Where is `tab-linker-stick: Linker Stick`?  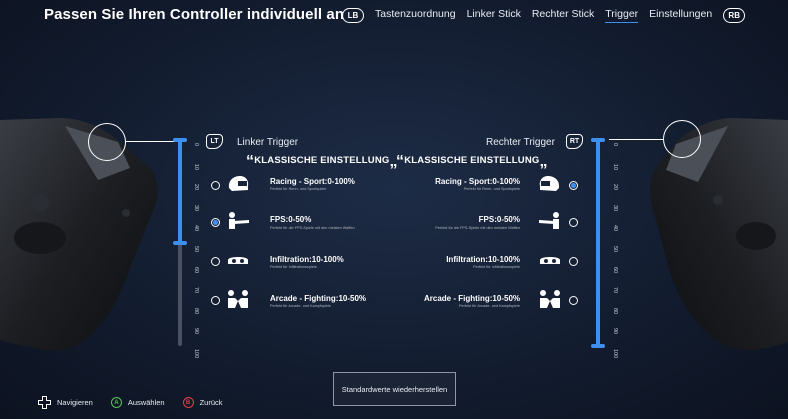 tab-linker-stick: Linker Stick is located at coordinates (494, 15).